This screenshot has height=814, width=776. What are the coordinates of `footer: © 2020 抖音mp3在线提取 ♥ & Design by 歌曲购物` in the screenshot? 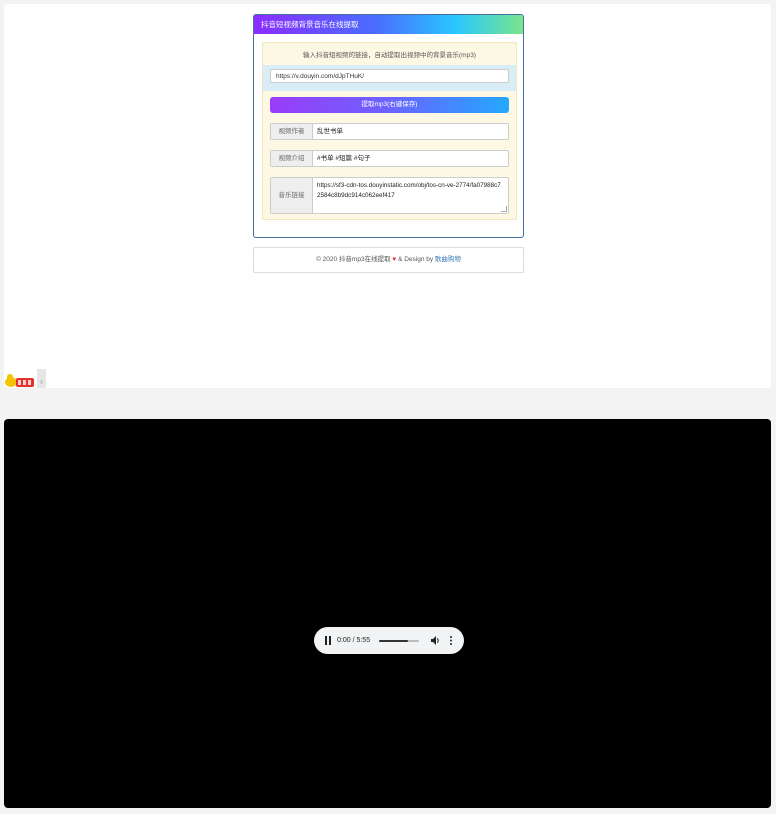 It's located at (388, 260).